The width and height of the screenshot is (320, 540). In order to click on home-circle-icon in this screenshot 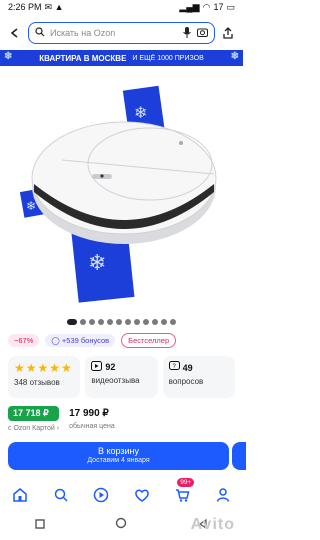, I will do `click(121, 525)`.